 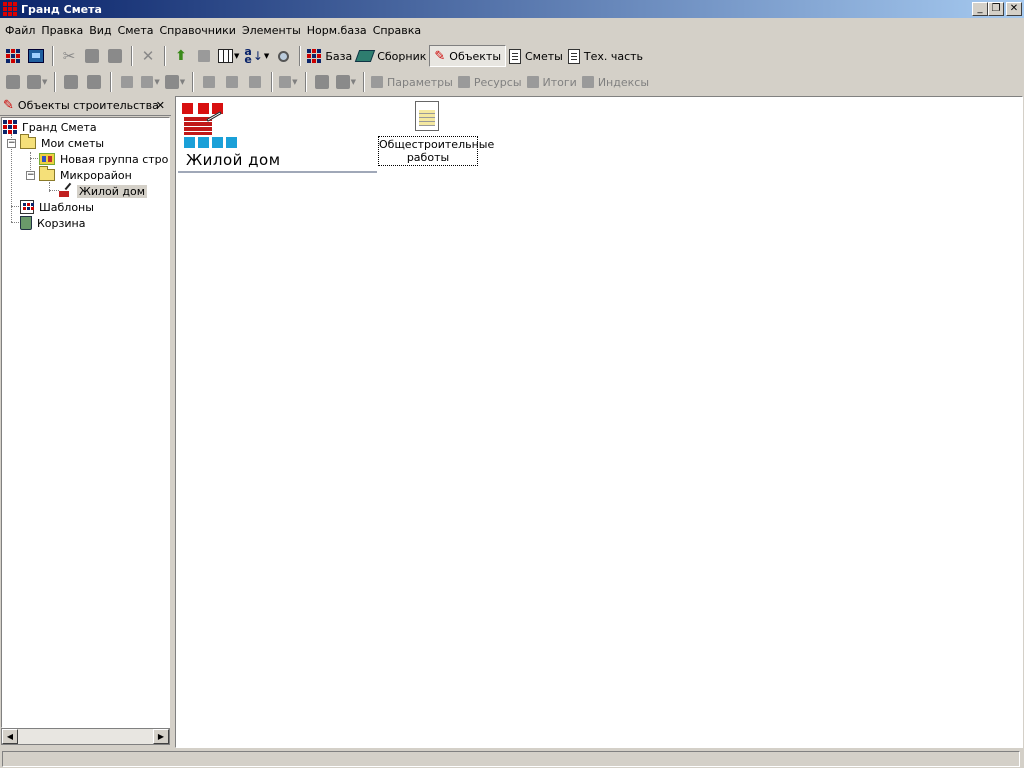 I want to click on status-bar, so click(x=512, y=759).